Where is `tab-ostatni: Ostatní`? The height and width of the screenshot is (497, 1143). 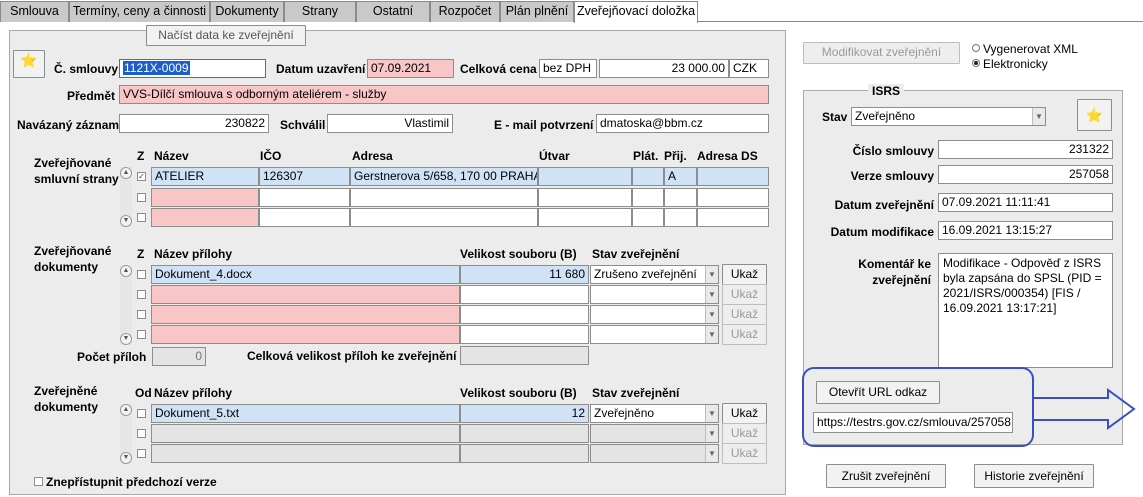 tab-ostatni: Ostatní is located at coordinates (393, 11).